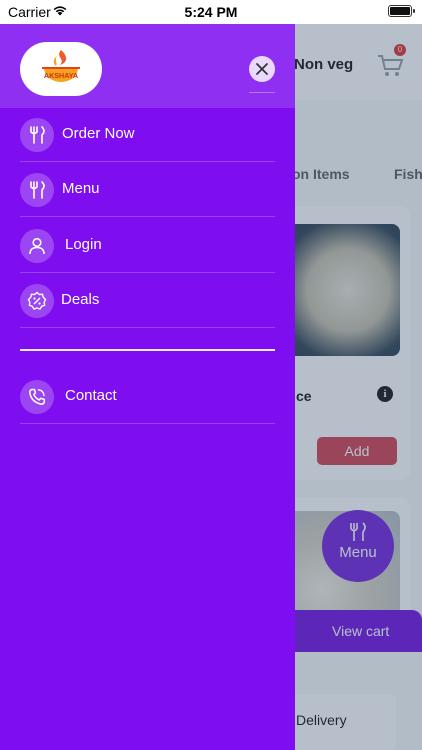 The height and width of the screenshot is (750, 422). I want to click on close-icon, so click(262, 69).